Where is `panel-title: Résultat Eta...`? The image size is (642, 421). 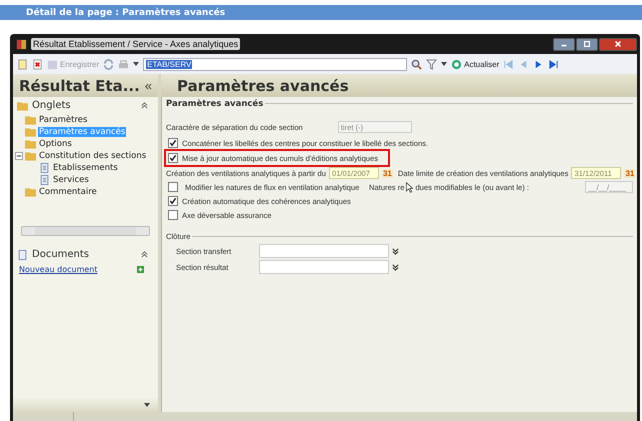
panel-title: Résultat Eta... is located at coordinates (79, 85).